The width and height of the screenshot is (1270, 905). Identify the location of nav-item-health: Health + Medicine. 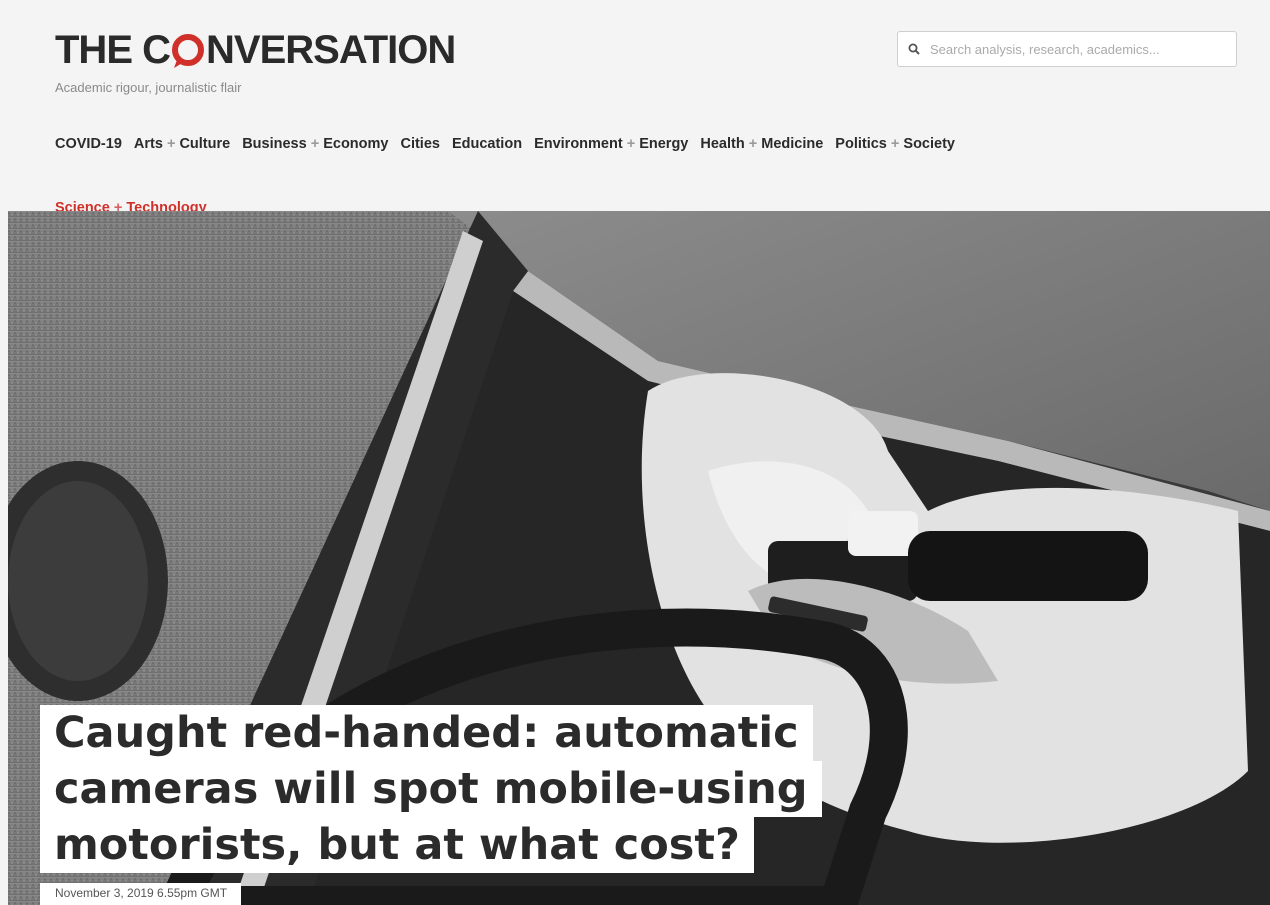
(761, 144).